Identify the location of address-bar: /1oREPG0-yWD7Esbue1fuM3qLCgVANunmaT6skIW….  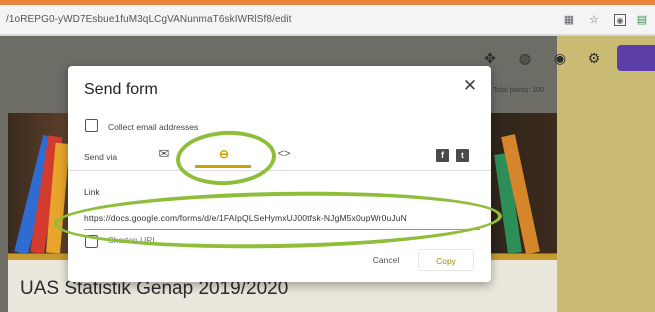
(327, 20).